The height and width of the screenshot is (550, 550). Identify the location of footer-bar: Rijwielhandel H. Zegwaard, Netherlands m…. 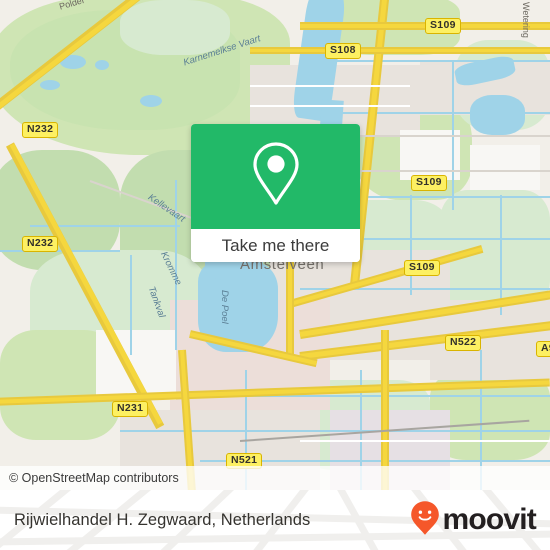
(275, 520).